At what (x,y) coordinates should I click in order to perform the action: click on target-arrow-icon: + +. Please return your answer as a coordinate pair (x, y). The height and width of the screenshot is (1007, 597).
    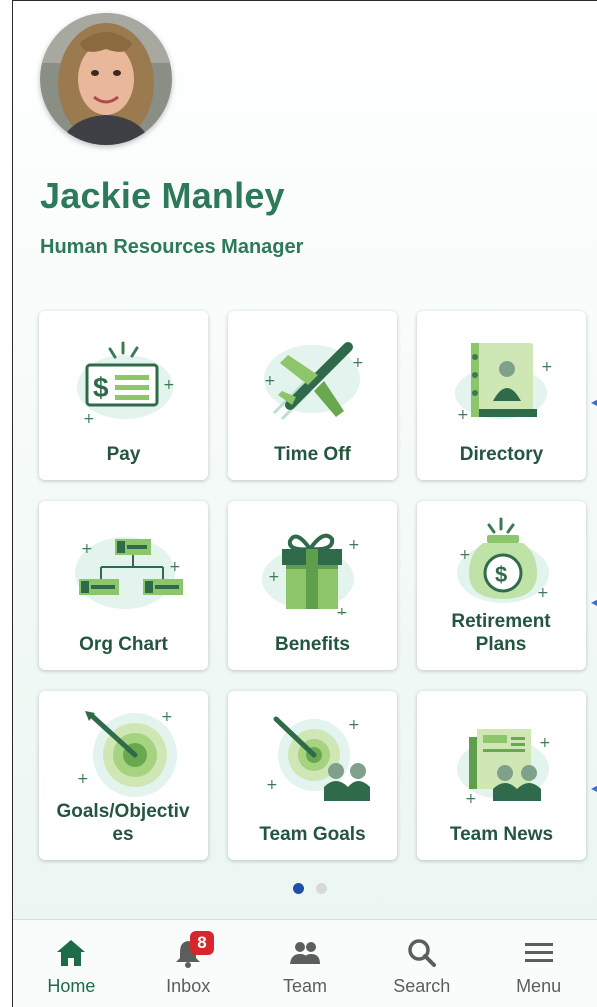
    Looking at the image, I should click on (127, 753).